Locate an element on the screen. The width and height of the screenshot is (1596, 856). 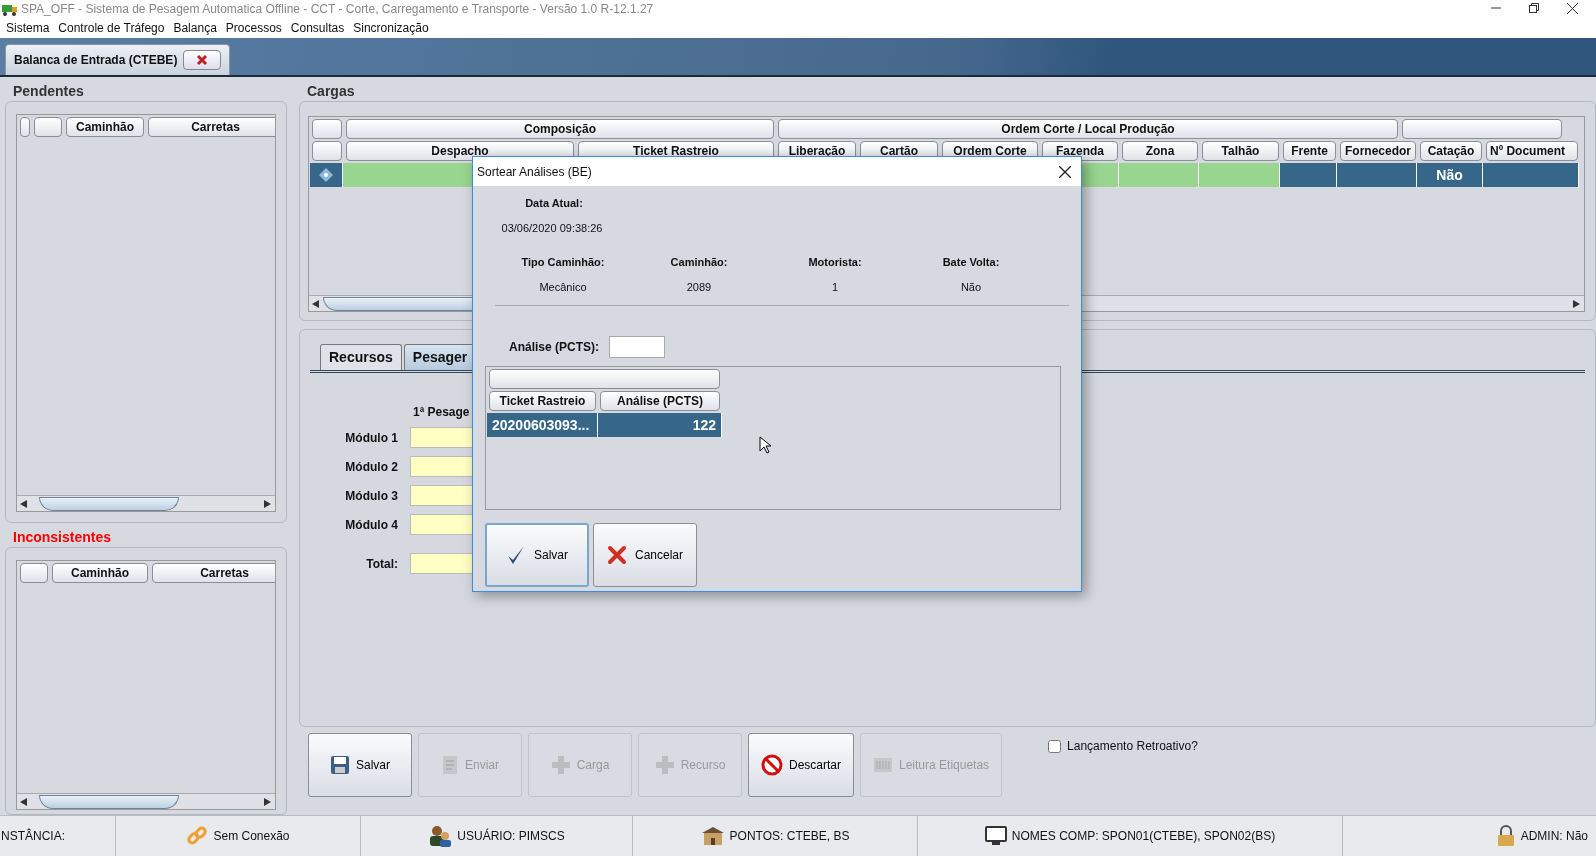
table-cell-text: Não is located at coordinates (1449, 175).